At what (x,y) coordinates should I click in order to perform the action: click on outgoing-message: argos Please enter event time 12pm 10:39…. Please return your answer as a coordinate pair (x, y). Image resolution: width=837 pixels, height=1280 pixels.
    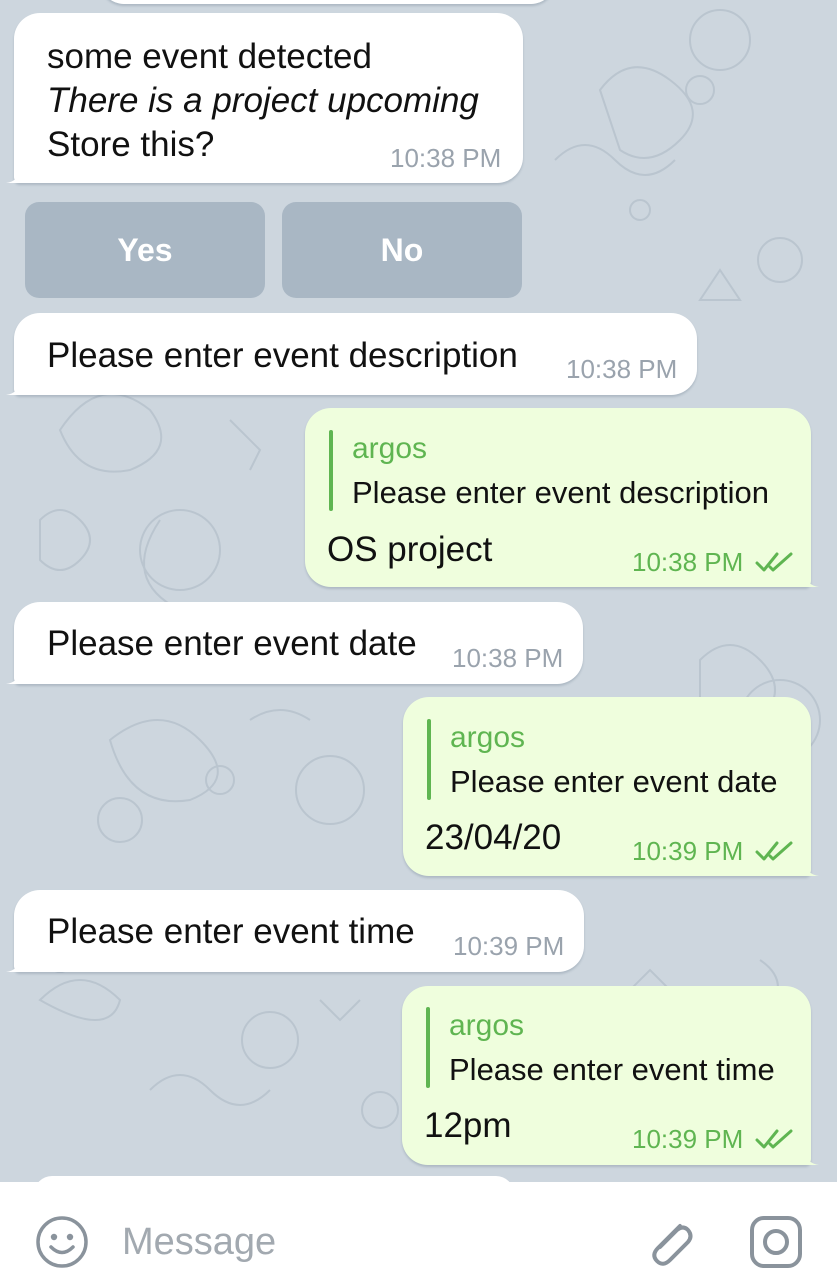
    Looking at the image, I should click on (610, 1075).